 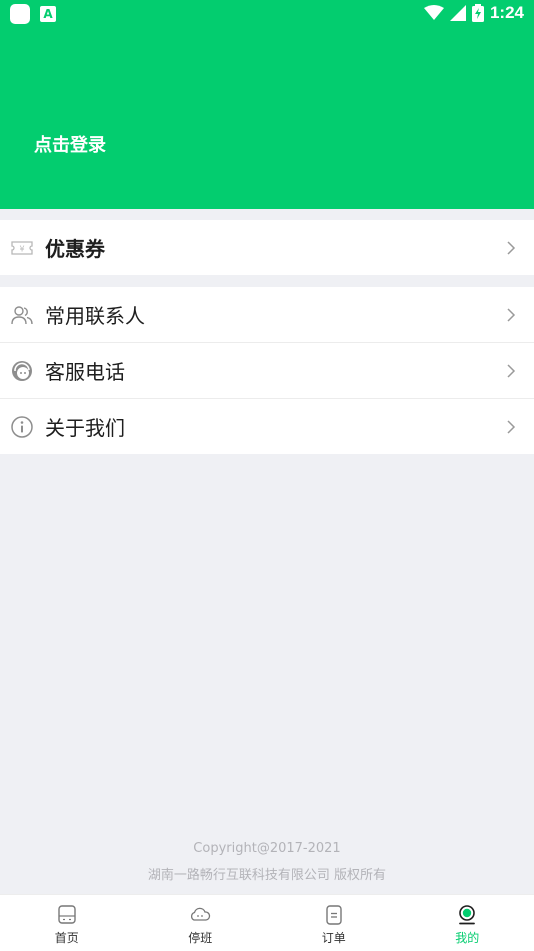 I want to click on copyright-text: Copyright@2017-2021, so click(x=267, y=848).